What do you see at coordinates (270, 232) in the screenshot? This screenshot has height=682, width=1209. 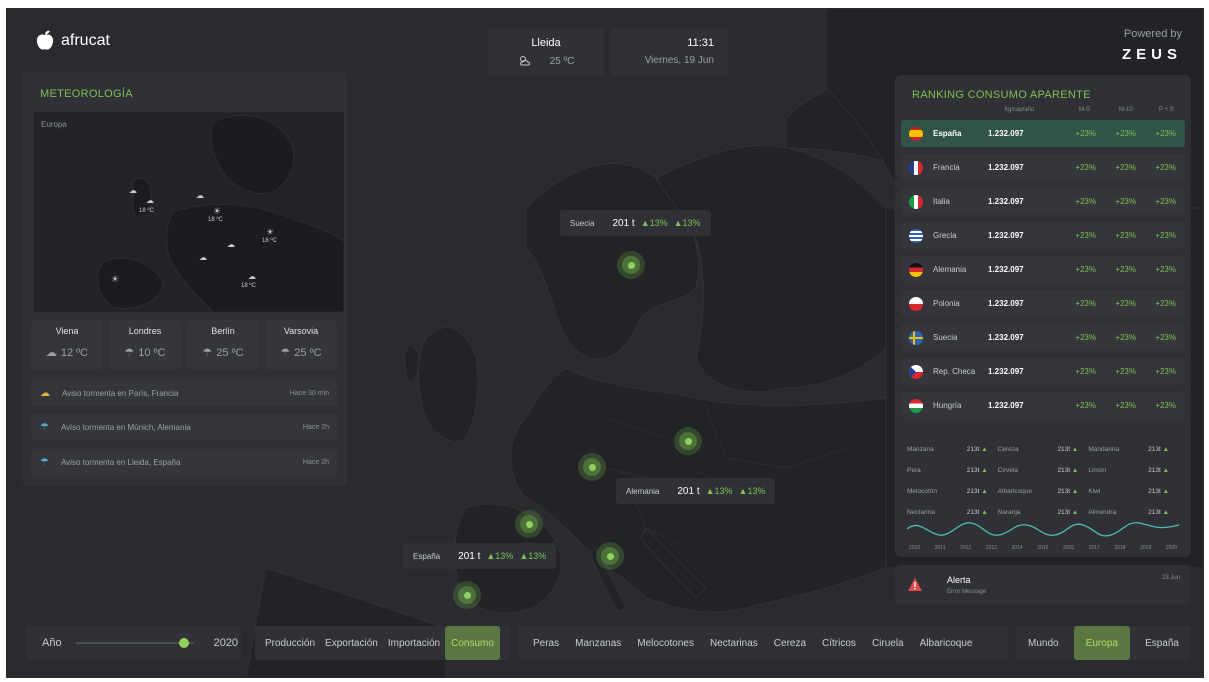 I see `map-sun-icon-2: ☀` at bounding box center [270, 232].